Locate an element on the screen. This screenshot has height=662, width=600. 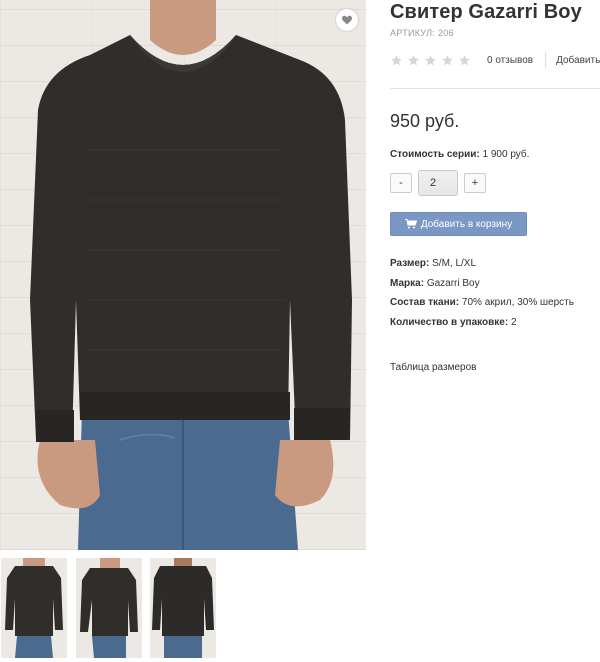
property-fabric: Состав ткани: 70% акрил, 30% шерсть is located at coordinates (482, 307).